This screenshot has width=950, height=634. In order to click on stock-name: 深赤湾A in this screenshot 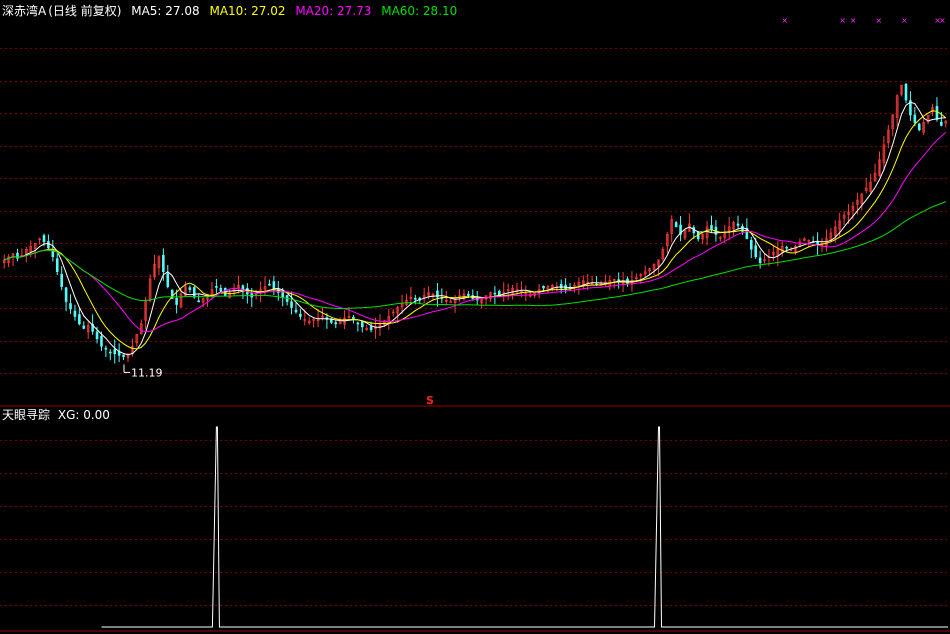, I will do `click(24, 11)`.